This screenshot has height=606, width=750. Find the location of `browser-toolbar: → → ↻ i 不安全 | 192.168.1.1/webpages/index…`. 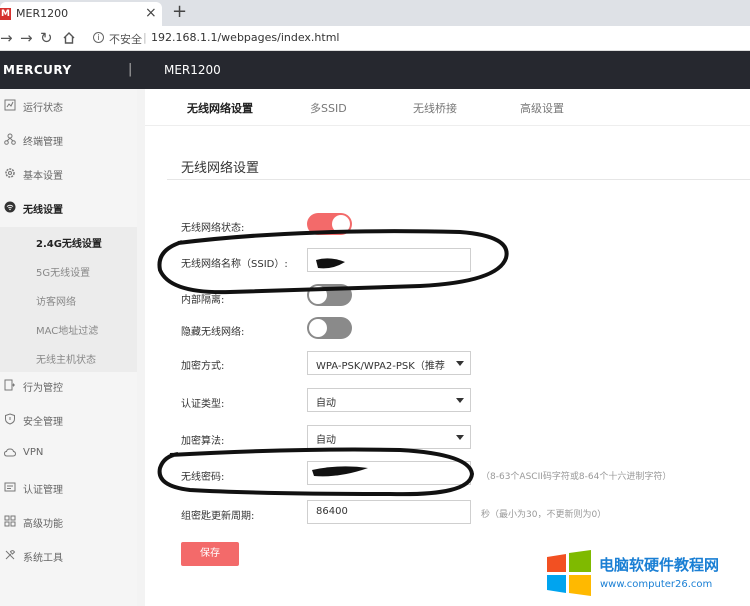

browser-toolbar: → → ↻ i 不安全 | 192.168.1.1/webpages/index… is located at coordinates (375, 38).